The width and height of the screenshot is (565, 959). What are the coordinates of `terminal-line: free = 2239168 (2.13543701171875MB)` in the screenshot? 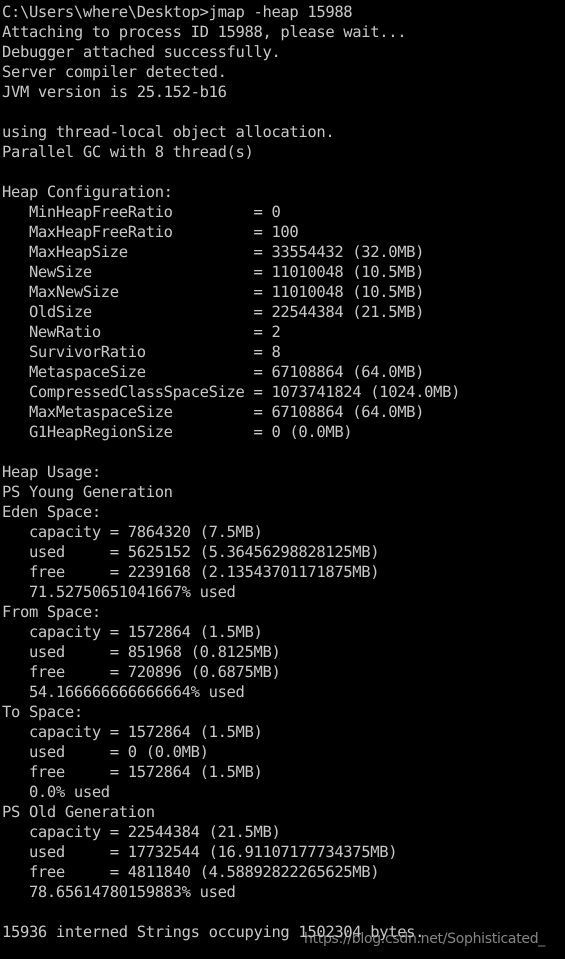 It's located at (191, 572).